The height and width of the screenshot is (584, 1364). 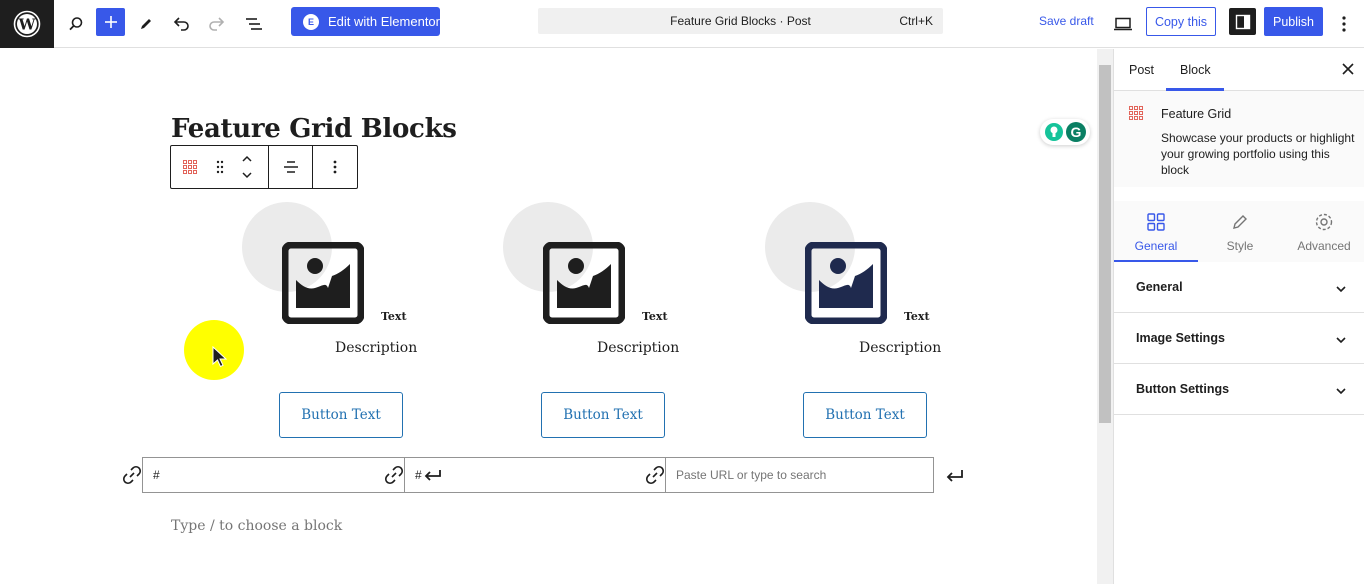 I want to click on more-vertical-icon, so click(x=1344, y=24).